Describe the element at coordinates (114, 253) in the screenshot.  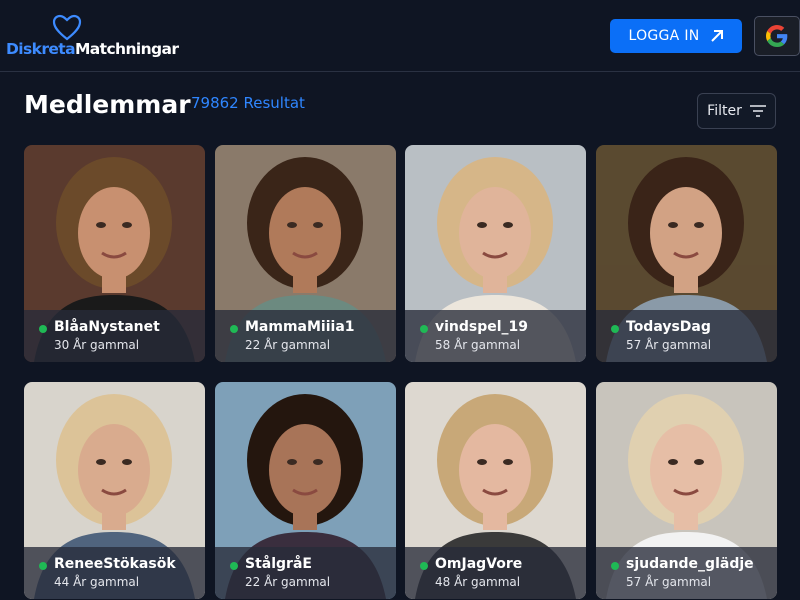
I see `member-card: BlåaNystanet 30 År gammal` at that location.